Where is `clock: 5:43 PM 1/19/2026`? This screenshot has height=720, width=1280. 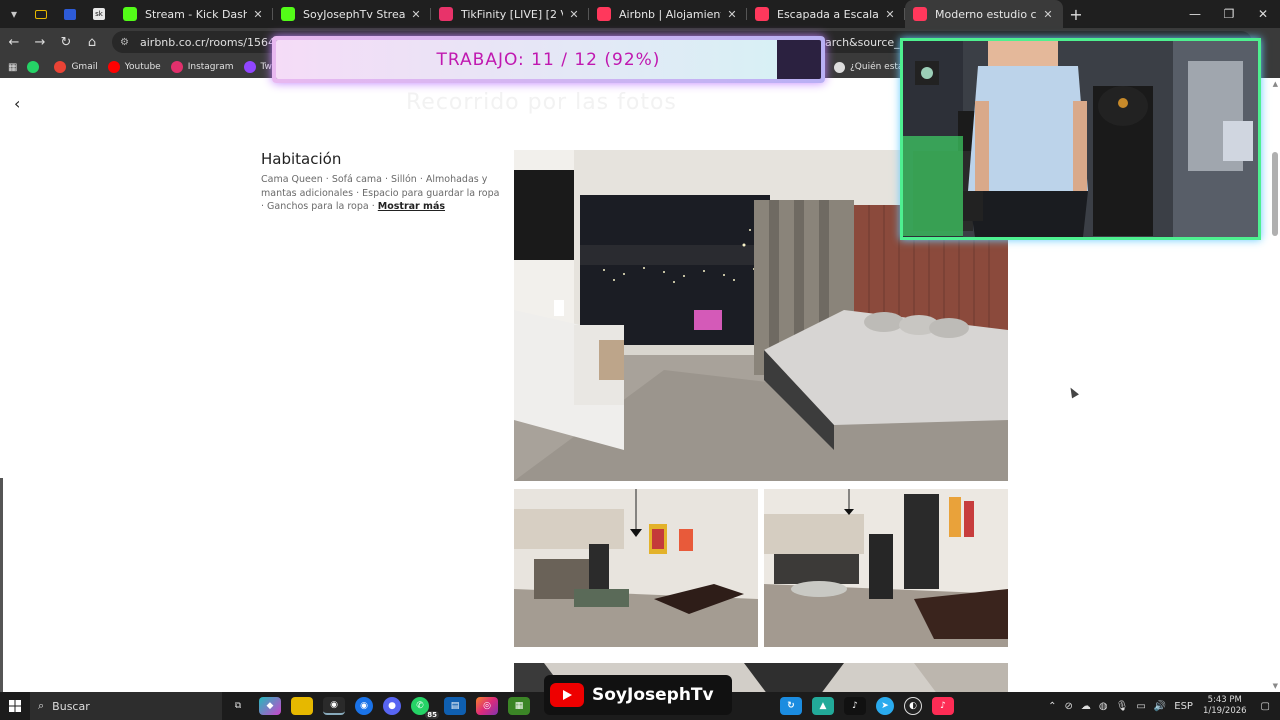 clock: 5:43 PM 1/19/2026 is located at coordinates (1225, 706).